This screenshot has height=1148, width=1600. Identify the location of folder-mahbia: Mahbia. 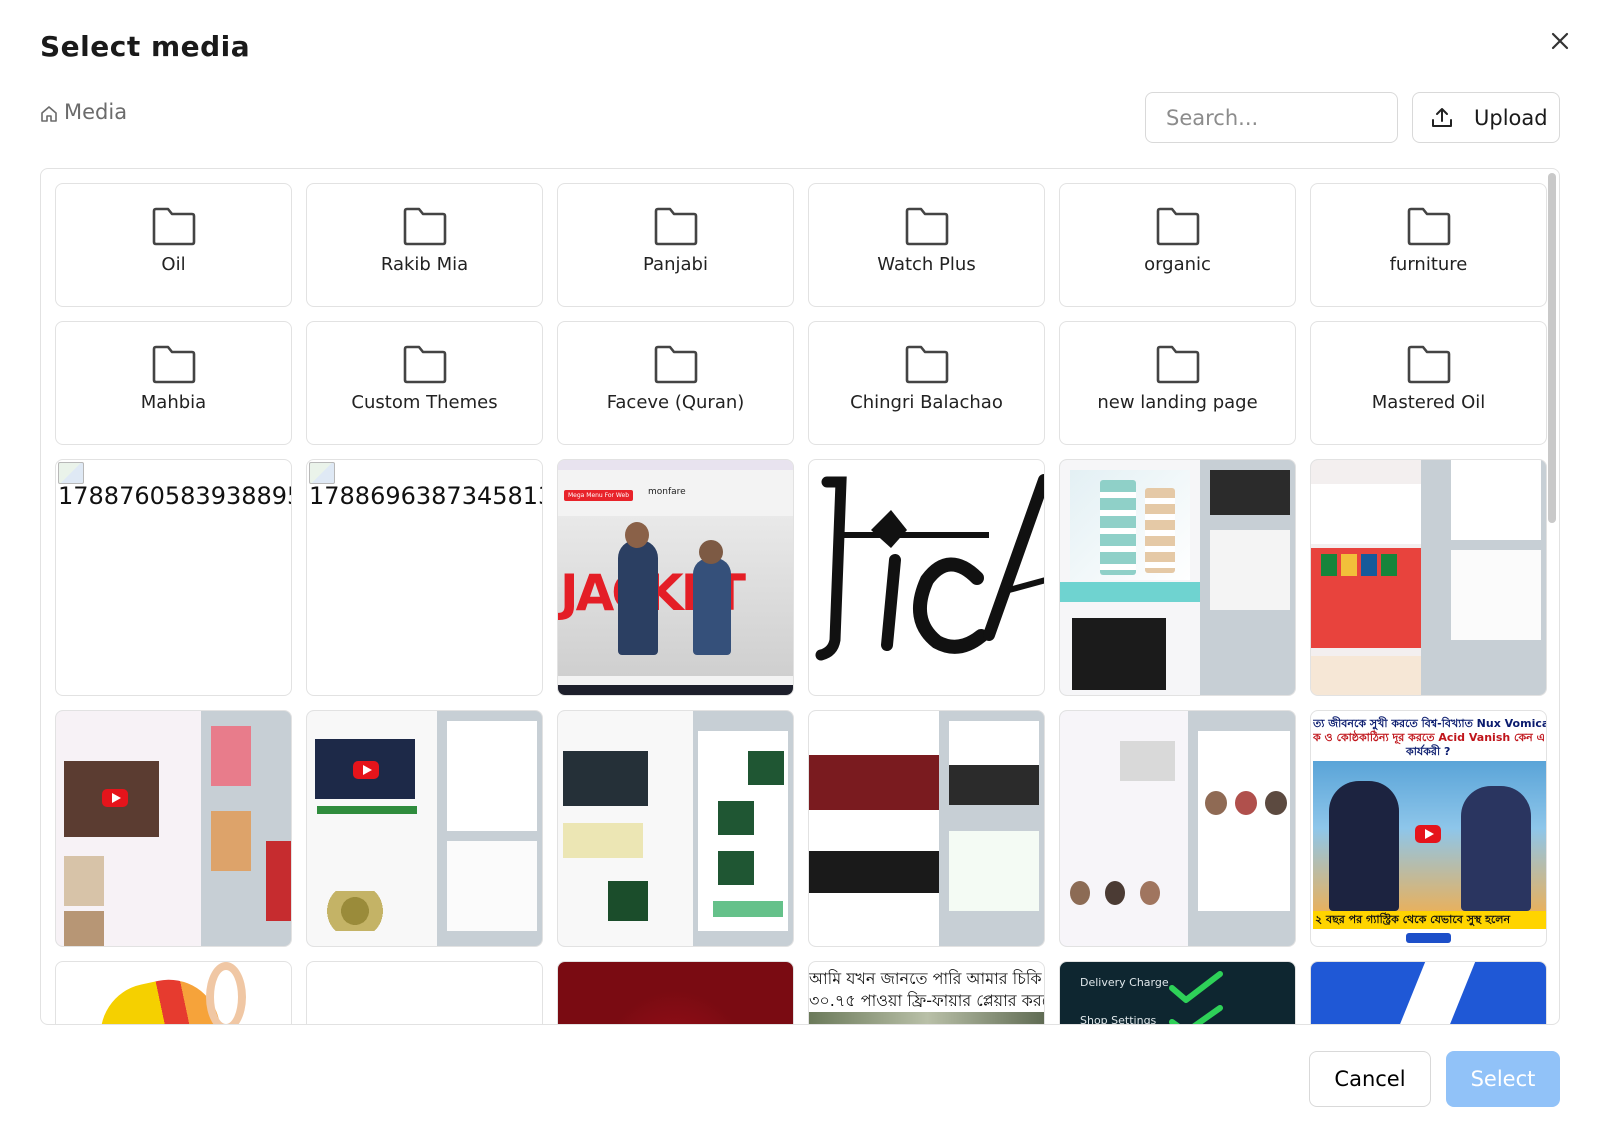
(173, 383).